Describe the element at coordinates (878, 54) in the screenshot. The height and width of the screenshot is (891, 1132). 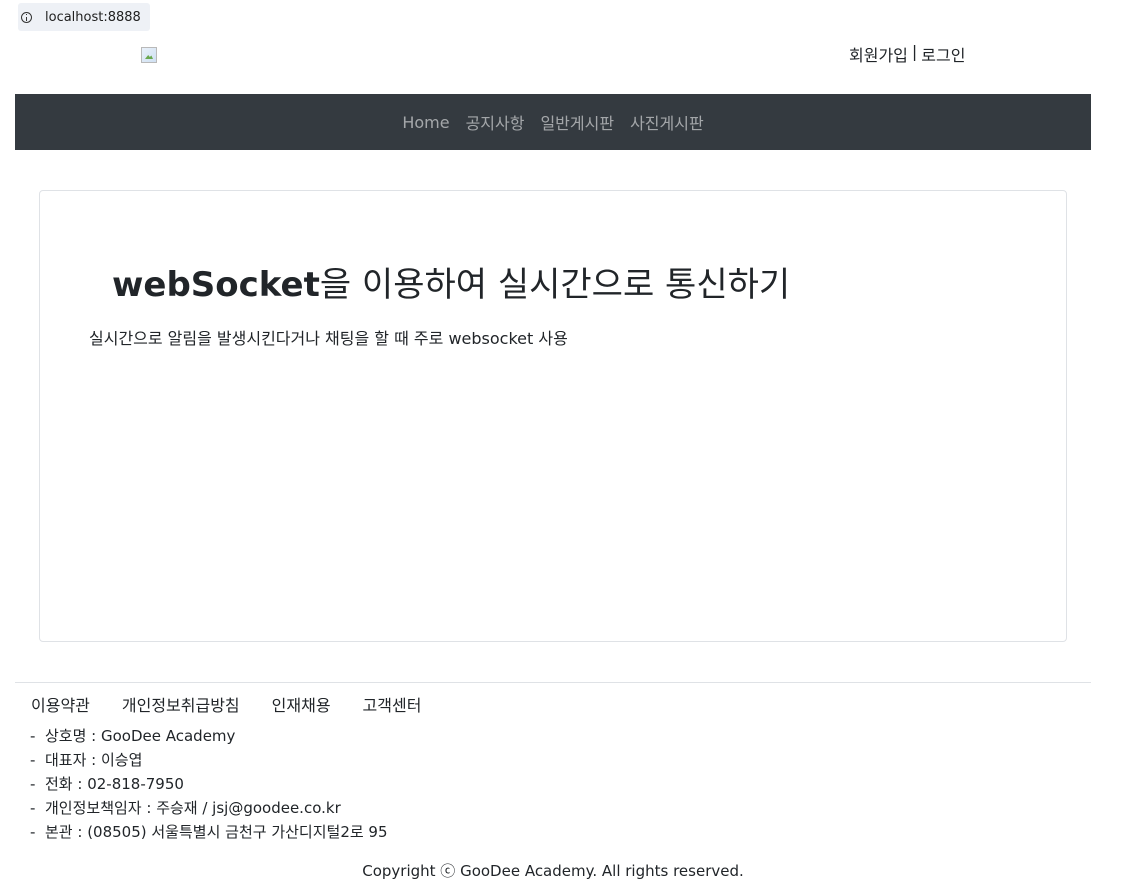
I see `signup-link: 회원가입` at that location.